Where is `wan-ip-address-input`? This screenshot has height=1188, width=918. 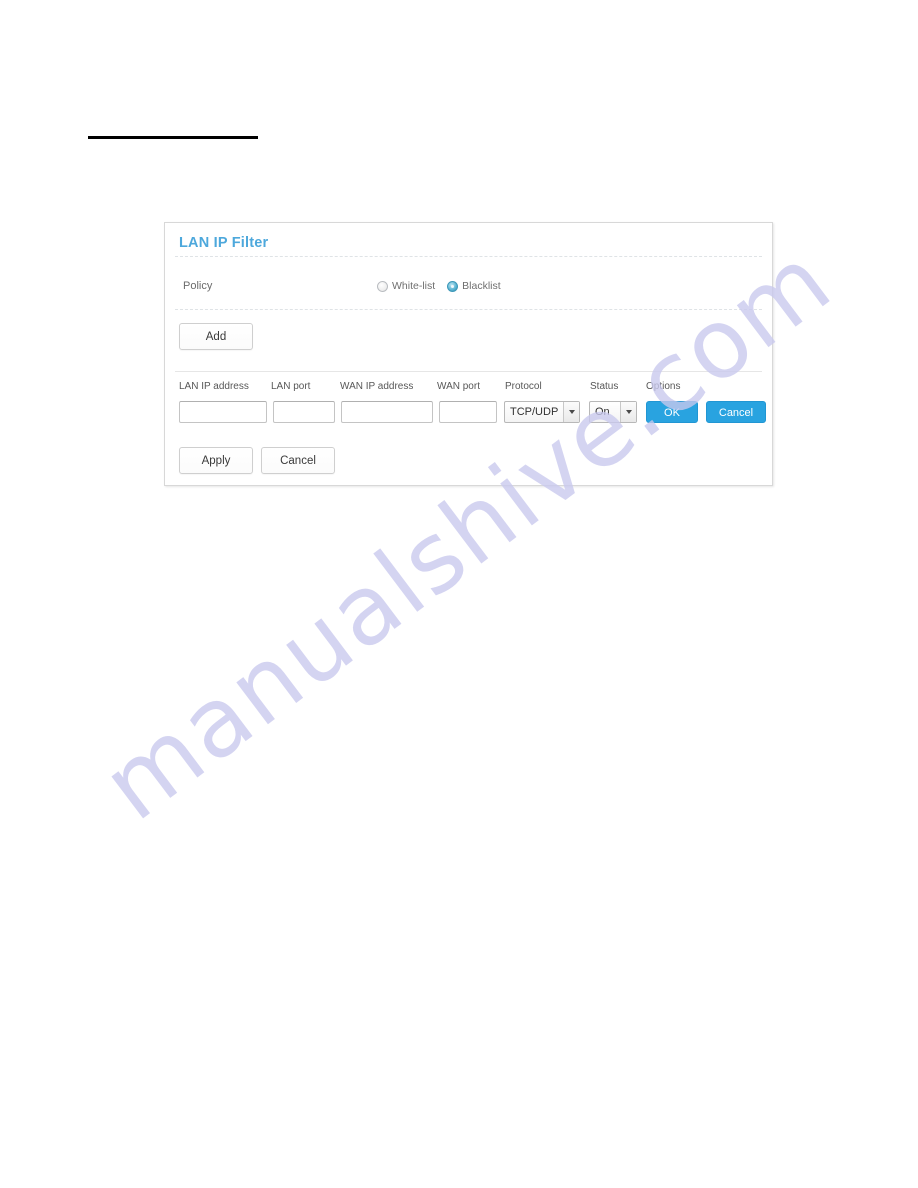 wan-ip-address-input is located at coordinates (387, 412).